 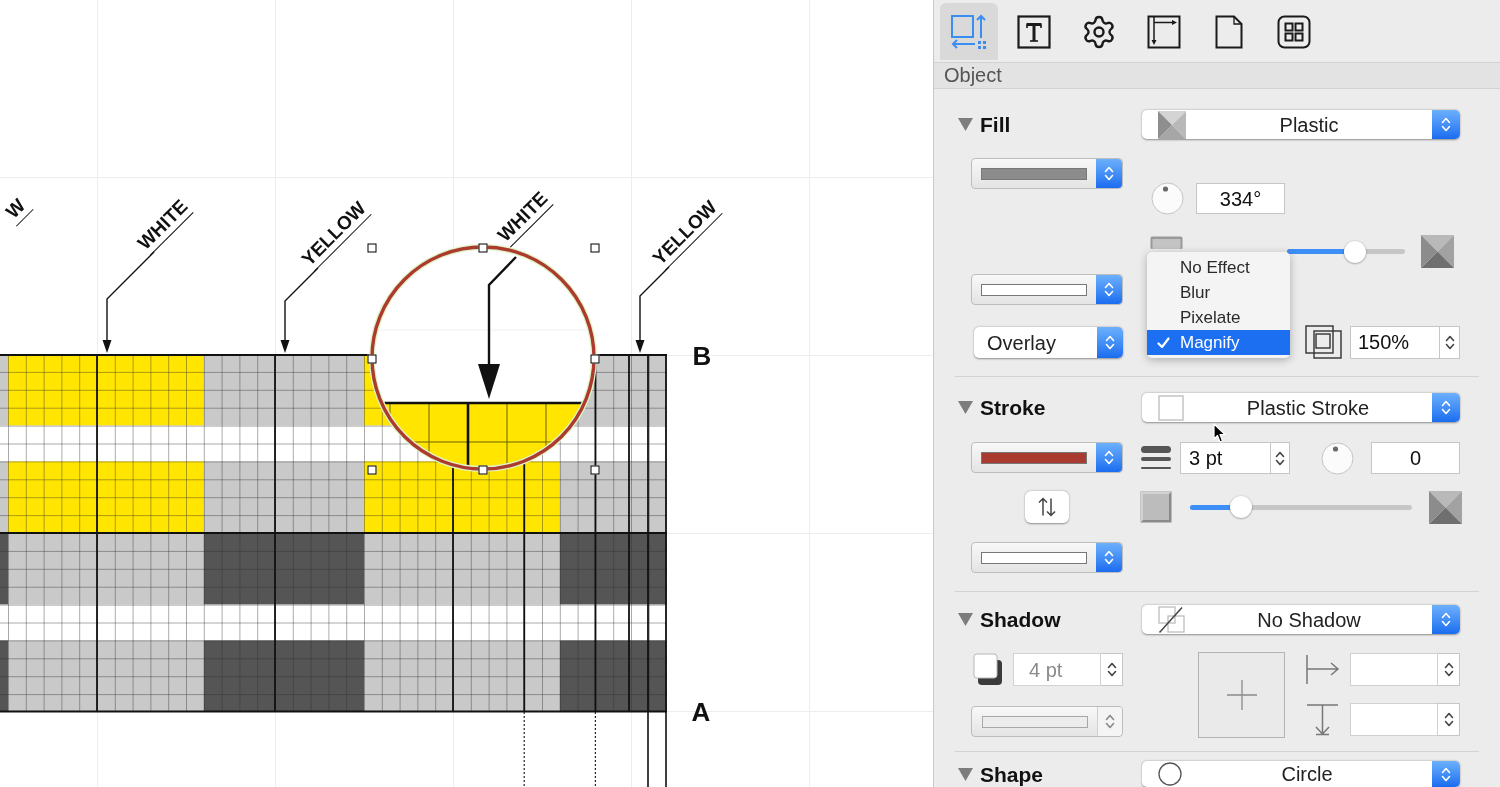 What do you see at coordinates (1048, 342) in the screenshot?
I see `blend-mode-popup: Overlay` at bounding box center [1048, 342].